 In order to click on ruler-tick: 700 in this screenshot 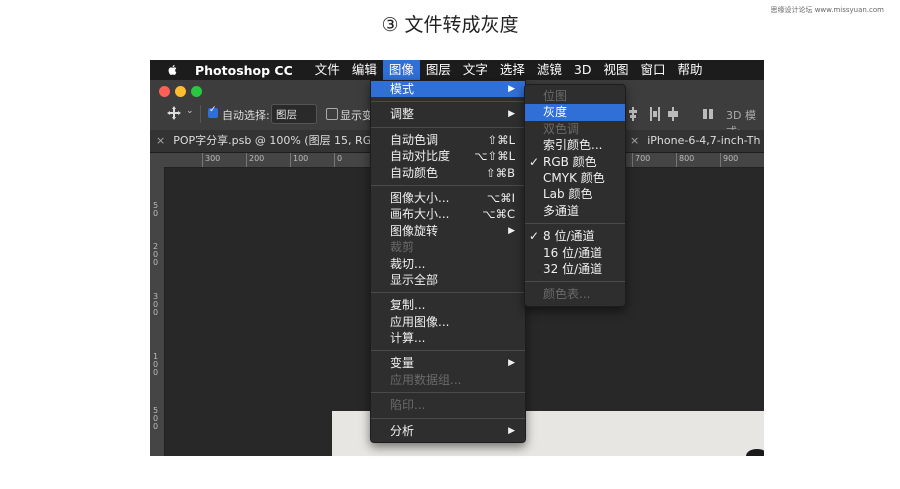, I will do `click(641, 160)`.